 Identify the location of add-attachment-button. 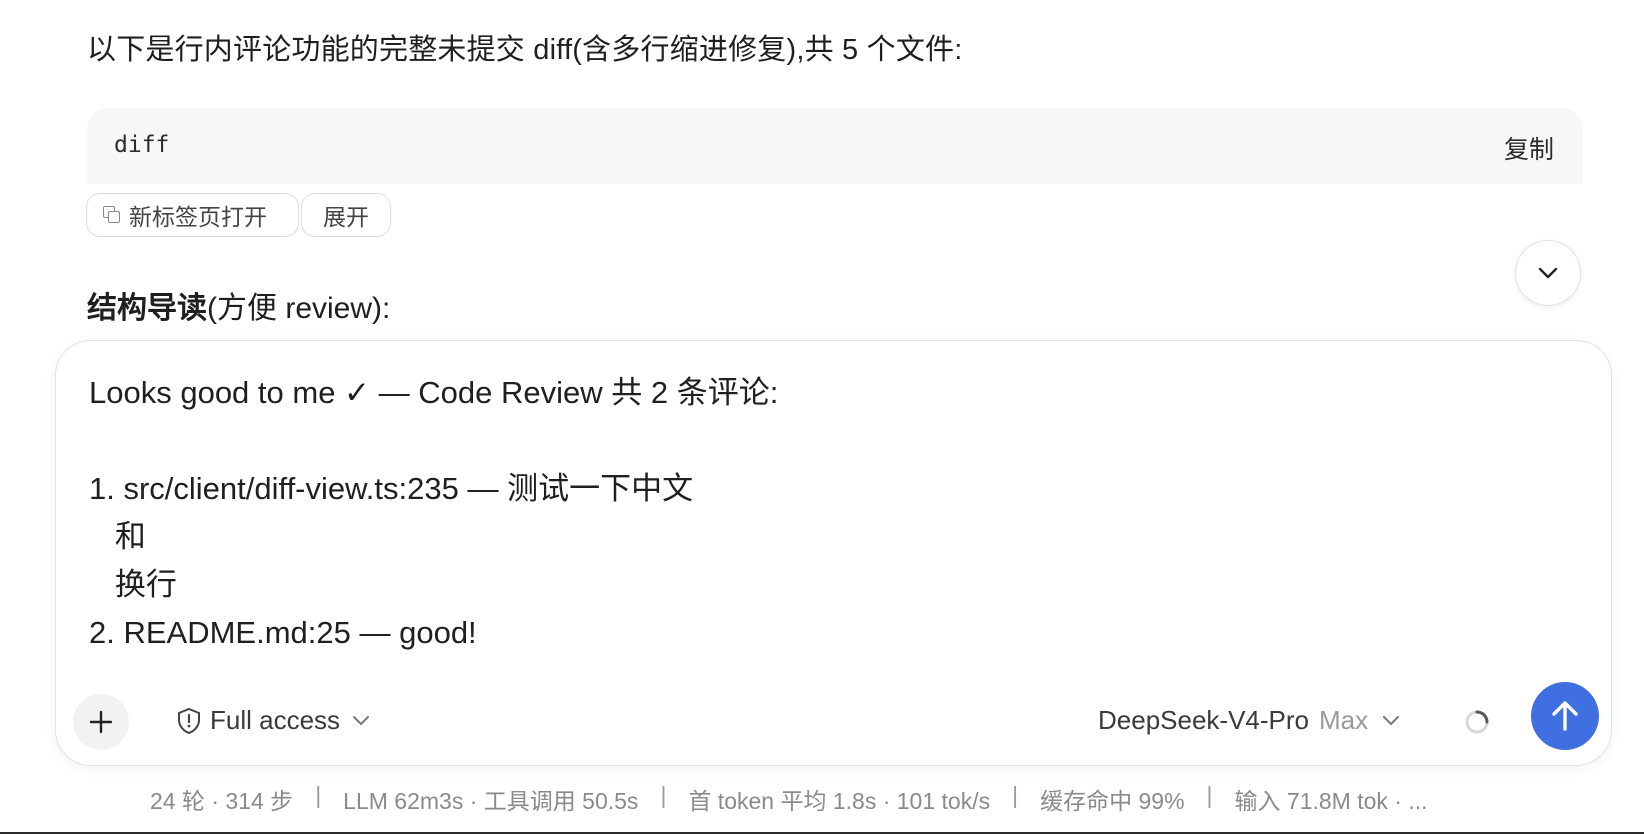
(101, 722).